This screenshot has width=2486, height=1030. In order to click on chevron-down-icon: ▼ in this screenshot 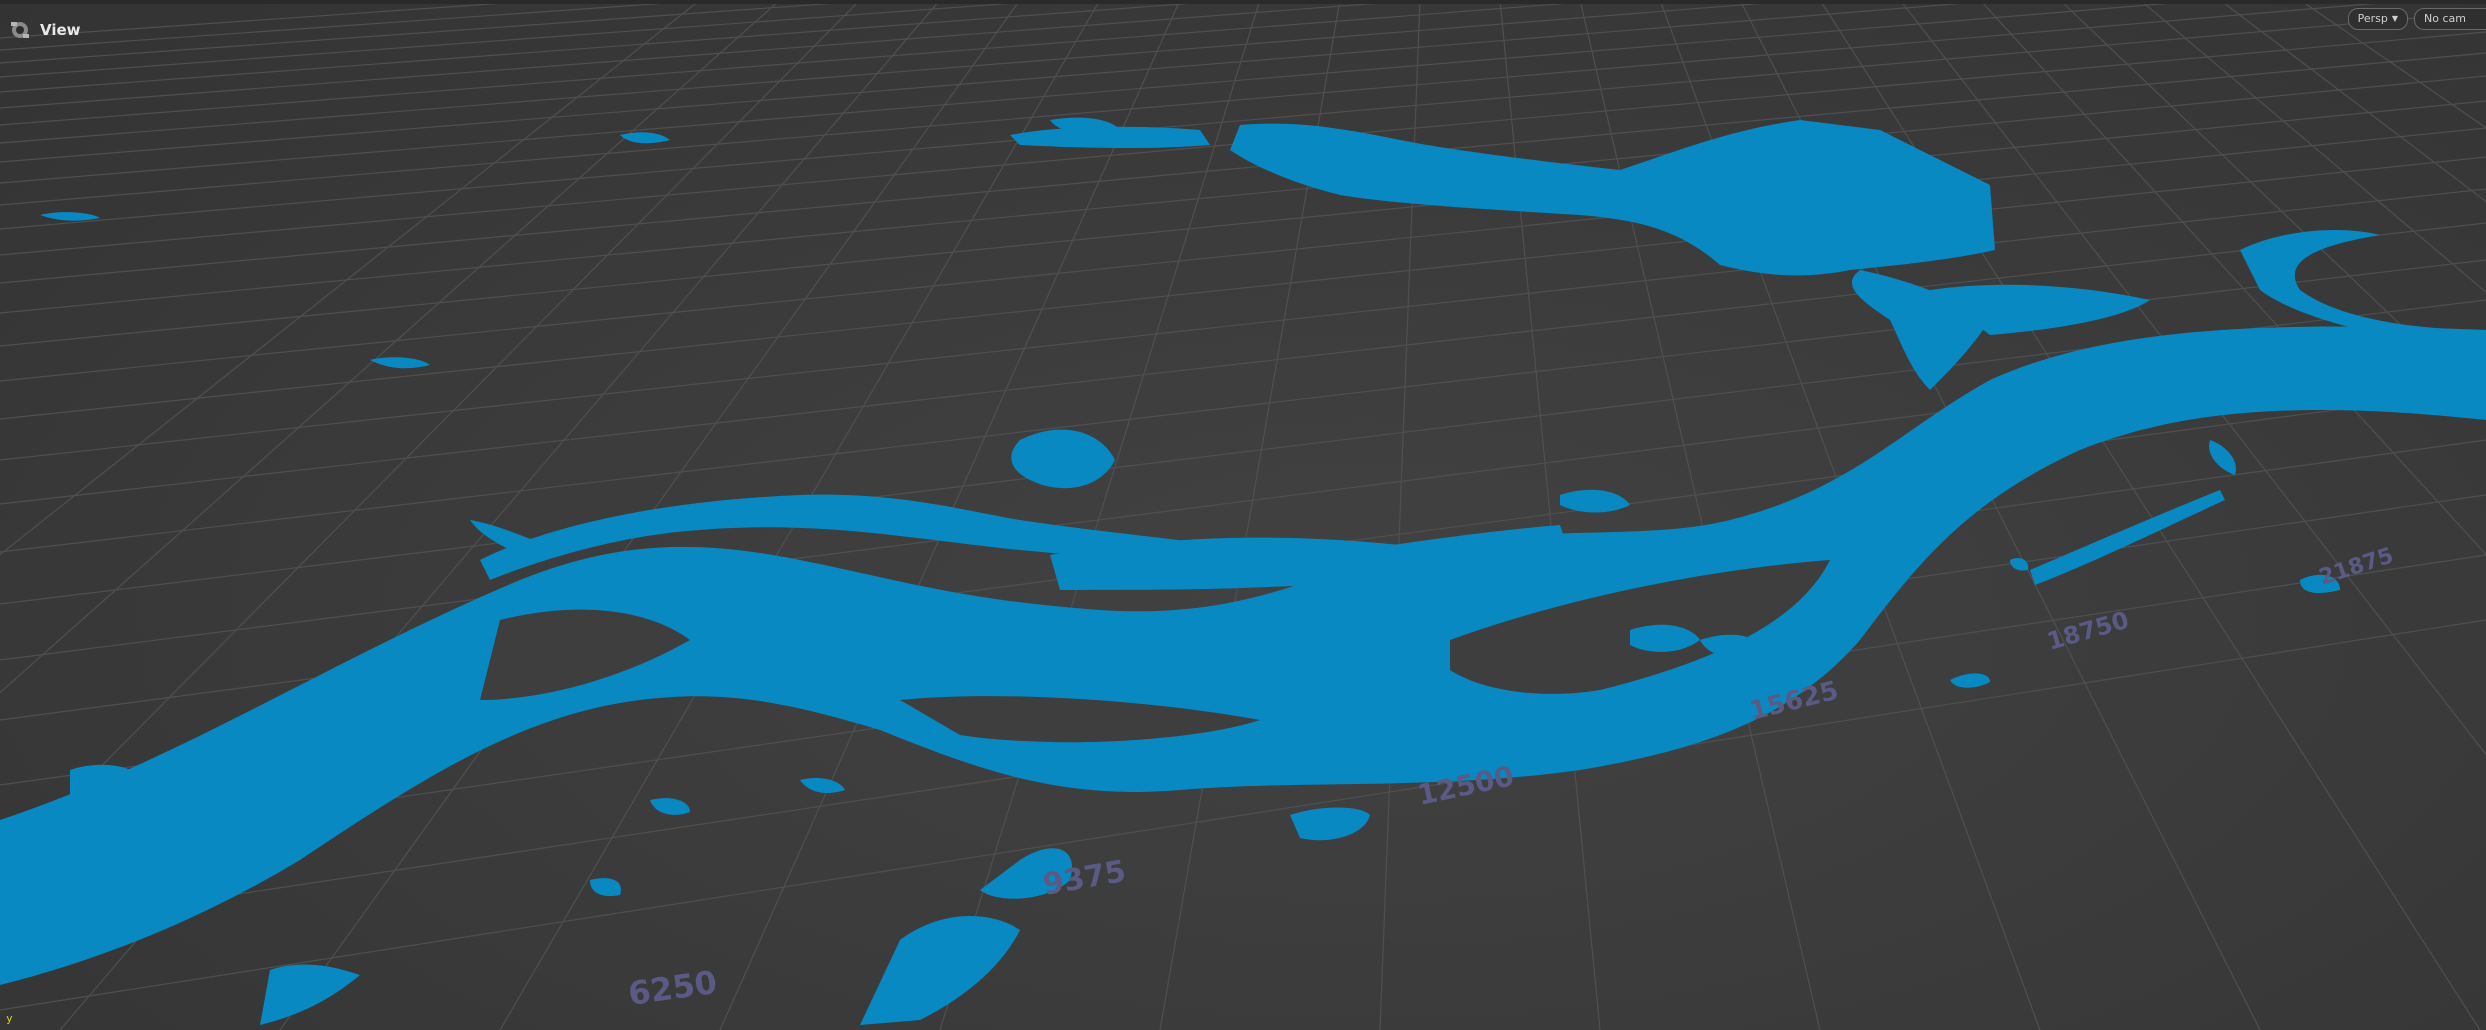, I will do `click(2394, 18)`.